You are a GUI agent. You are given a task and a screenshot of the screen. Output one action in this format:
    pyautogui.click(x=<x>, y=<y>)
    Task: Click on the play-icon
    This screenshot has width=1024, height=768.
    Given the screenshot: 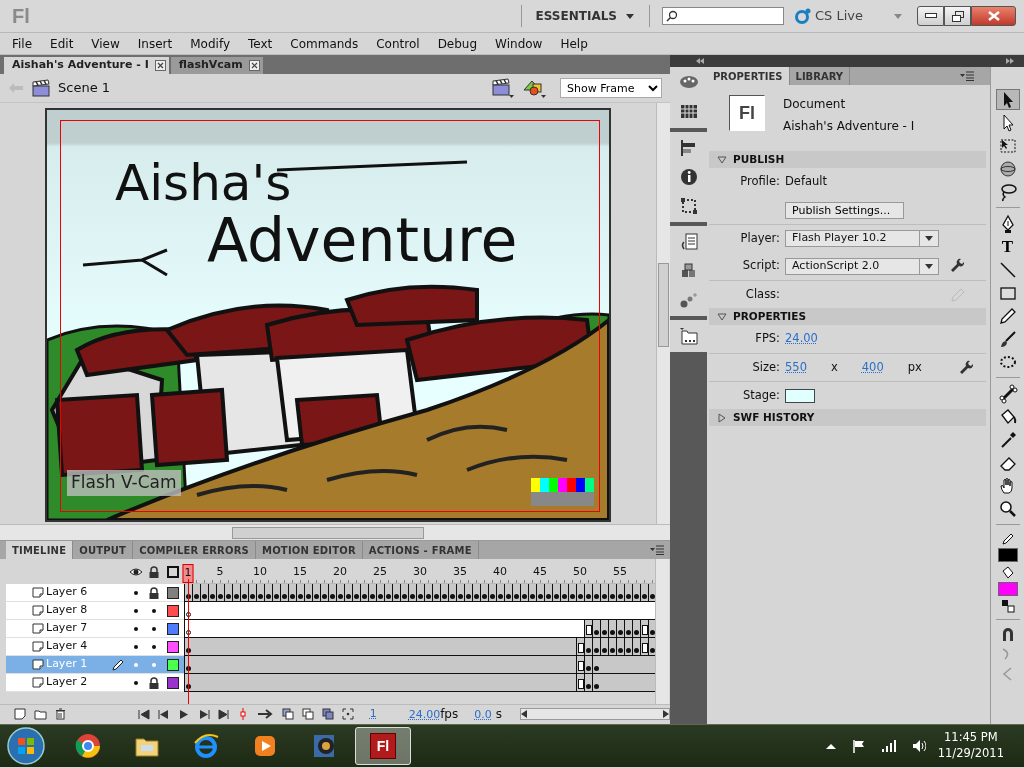 What is the action you would take?
    pyautogui.click(x=183, y=714)
    